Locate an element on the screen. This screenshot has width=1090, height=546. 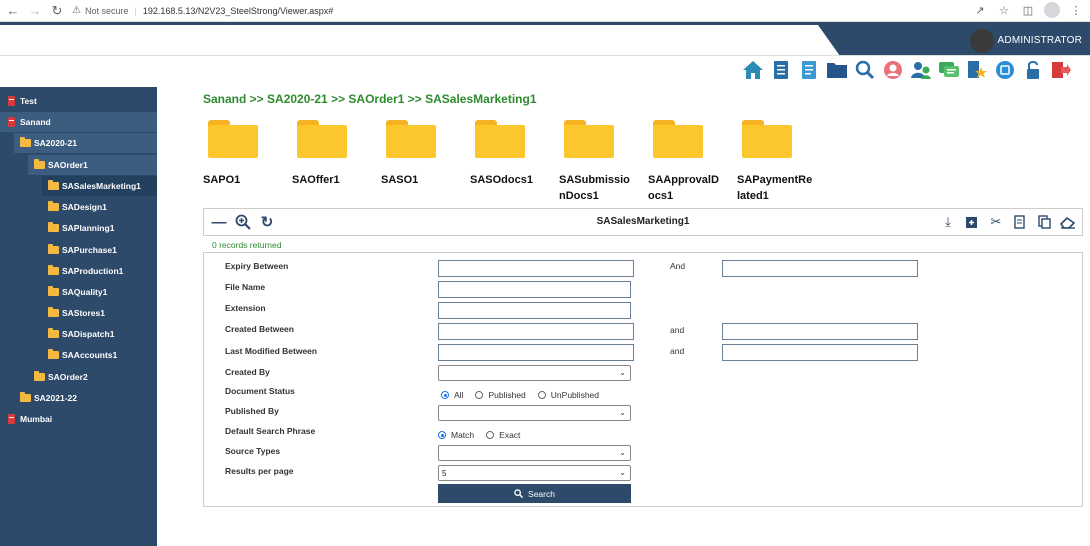
phrase-match-radio is located at coordinates (442, 435).